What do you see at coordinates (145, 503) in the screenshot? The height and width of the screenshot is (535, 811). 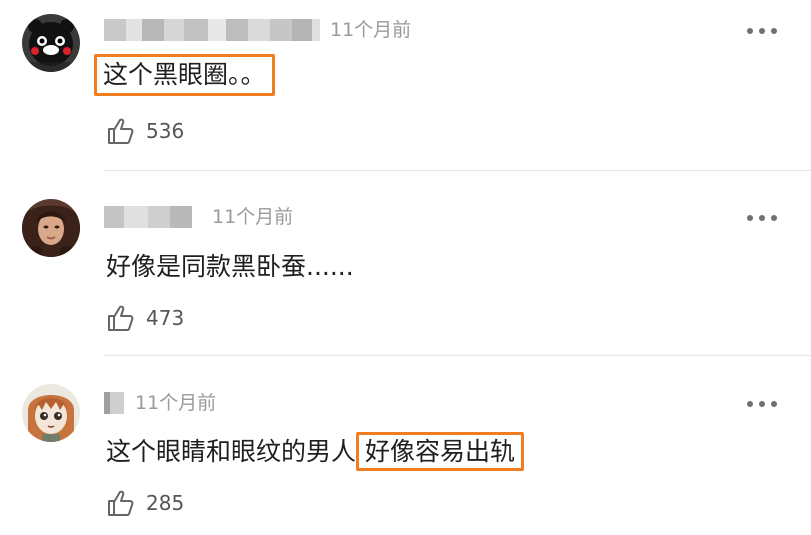 I see `like-button: 285` at bounding box center [145, 503].